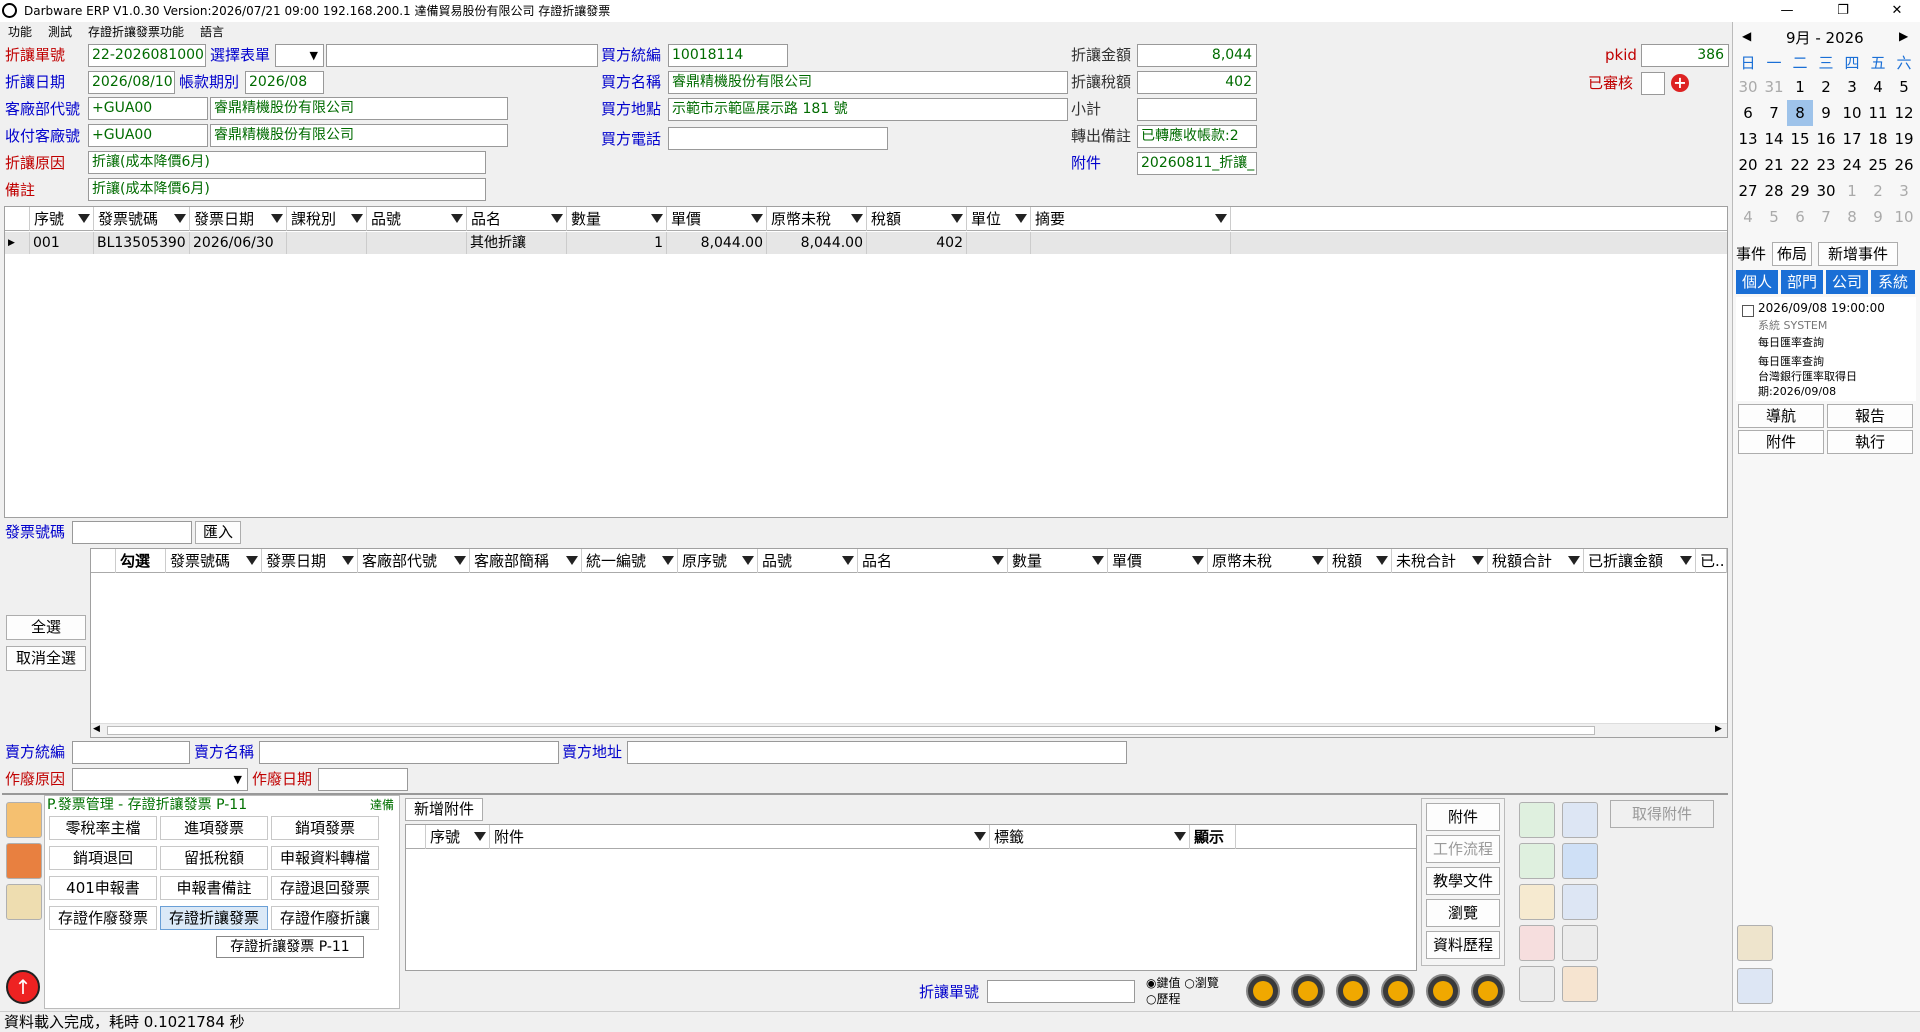 Image resolution: width=1920 pixels, height=1032 pixels. Describe the element at coordinates (1090, 837) in the screenshot. I see `col-tag: 標籤` at that location.